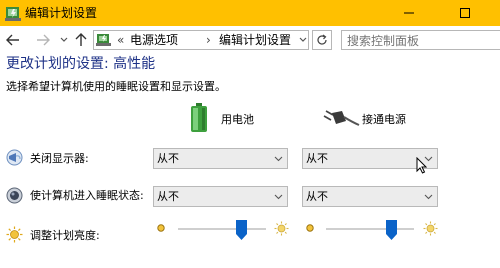  I want to click on search-input, so click(420, 40).